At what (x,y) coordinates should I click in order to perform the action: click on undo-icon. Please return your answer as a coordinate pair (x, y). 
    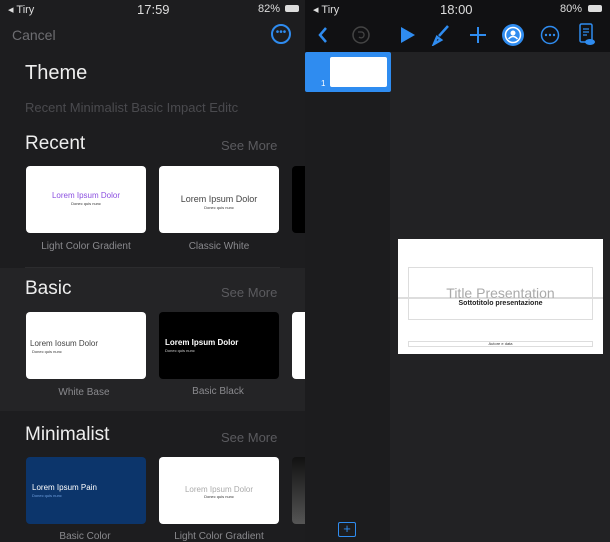
    Looking at the image, I should click on (361, 35).